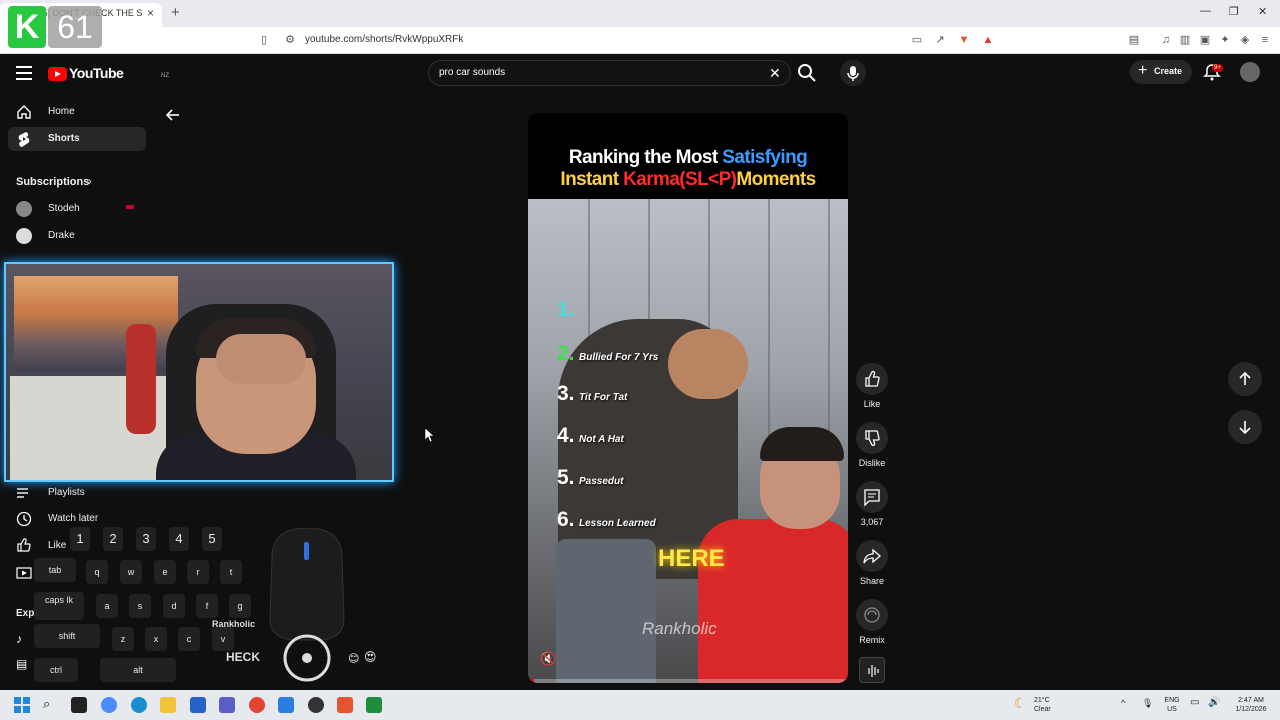  What do you see at coordinates (384, 39) in the screenshot?
I see `url-field: youtube.com/shorts/RvkWppuXRFk` at bounding box center [384, 39].